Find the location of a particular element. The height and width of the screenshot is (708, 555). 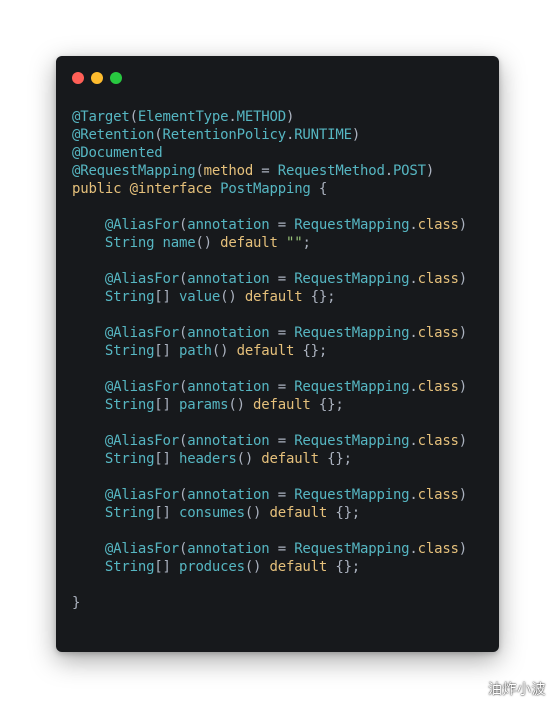

code-token: @RequestMapping is located at coordinates (134, 171).